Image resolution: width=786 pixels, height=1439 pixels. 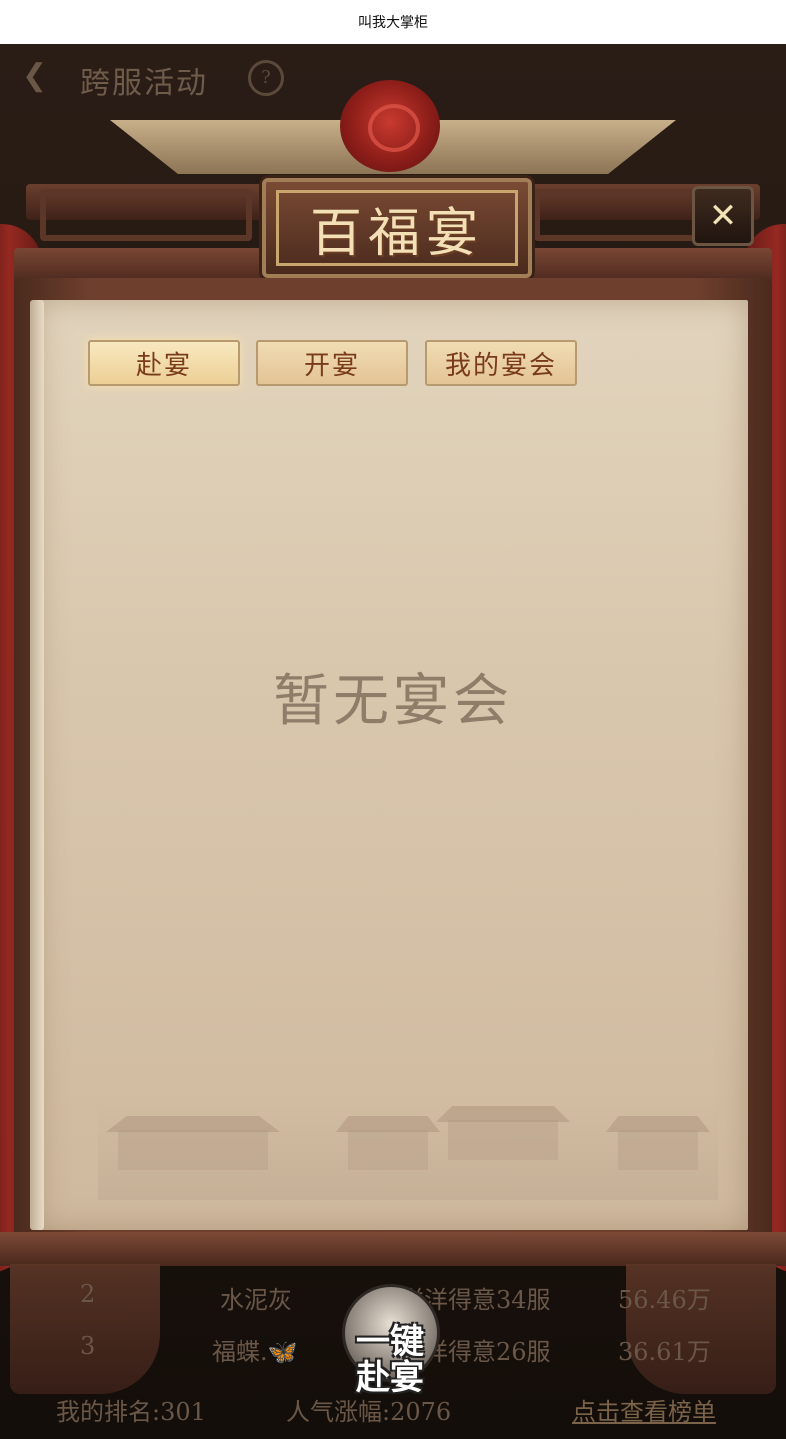 What do you see at coordinates (164, 363) in the screenshot?
I see `tab-attend-feast: 赴宴` at bounding box center [164, 363].